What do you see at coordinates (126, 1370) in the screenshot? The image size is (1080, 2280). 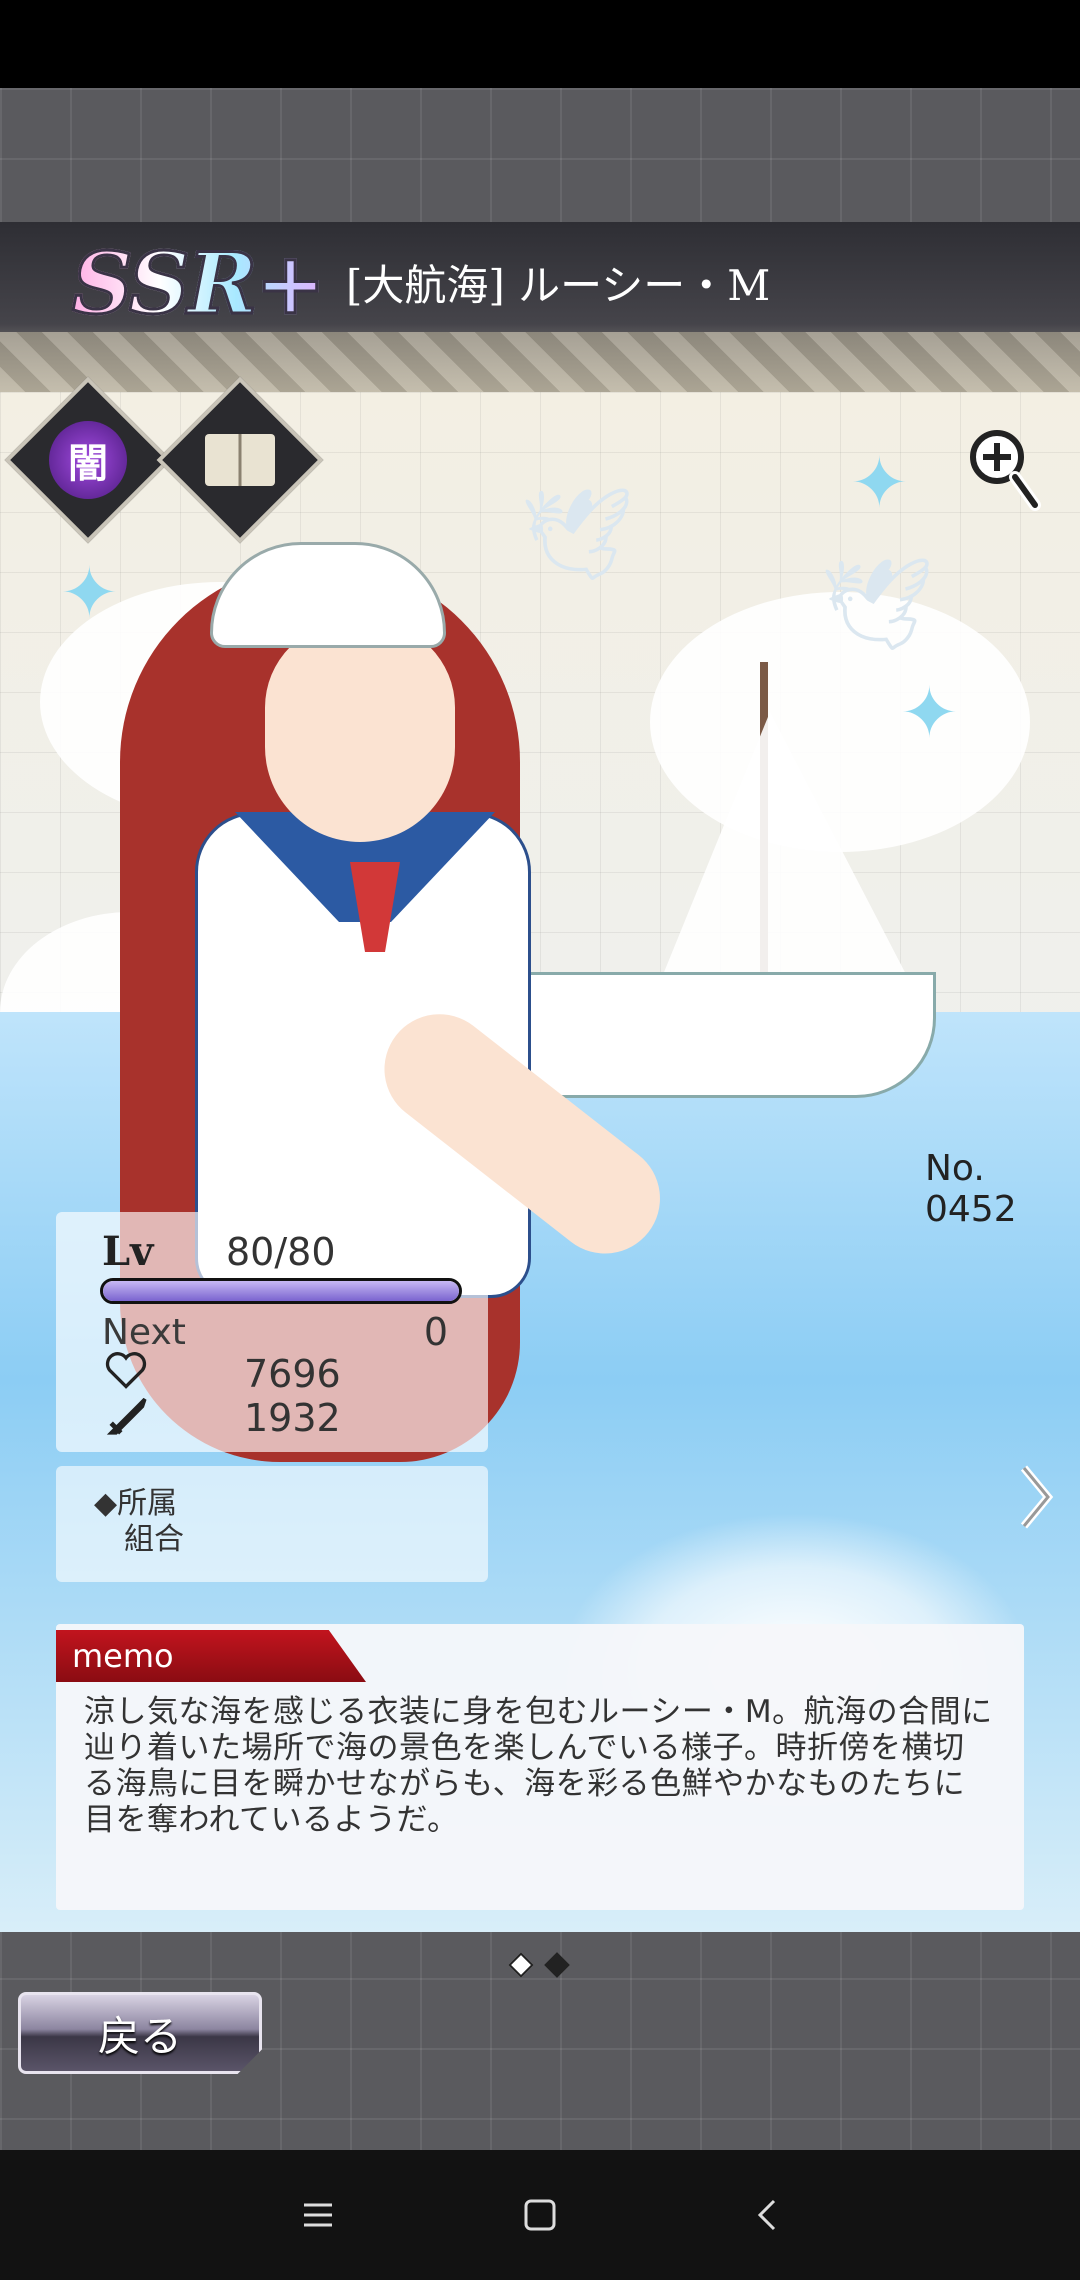 I see `heart-icon` at bounding box center [126, 1370].